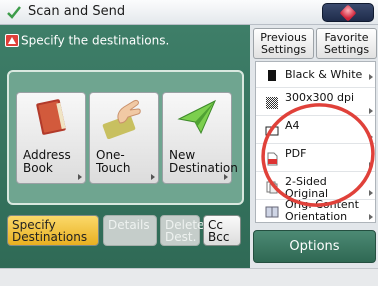  What do you see at coordinates (113, 161) in the screenshot?
I see `one-touch-label: One-Touch` at bounding box center [113, 161].